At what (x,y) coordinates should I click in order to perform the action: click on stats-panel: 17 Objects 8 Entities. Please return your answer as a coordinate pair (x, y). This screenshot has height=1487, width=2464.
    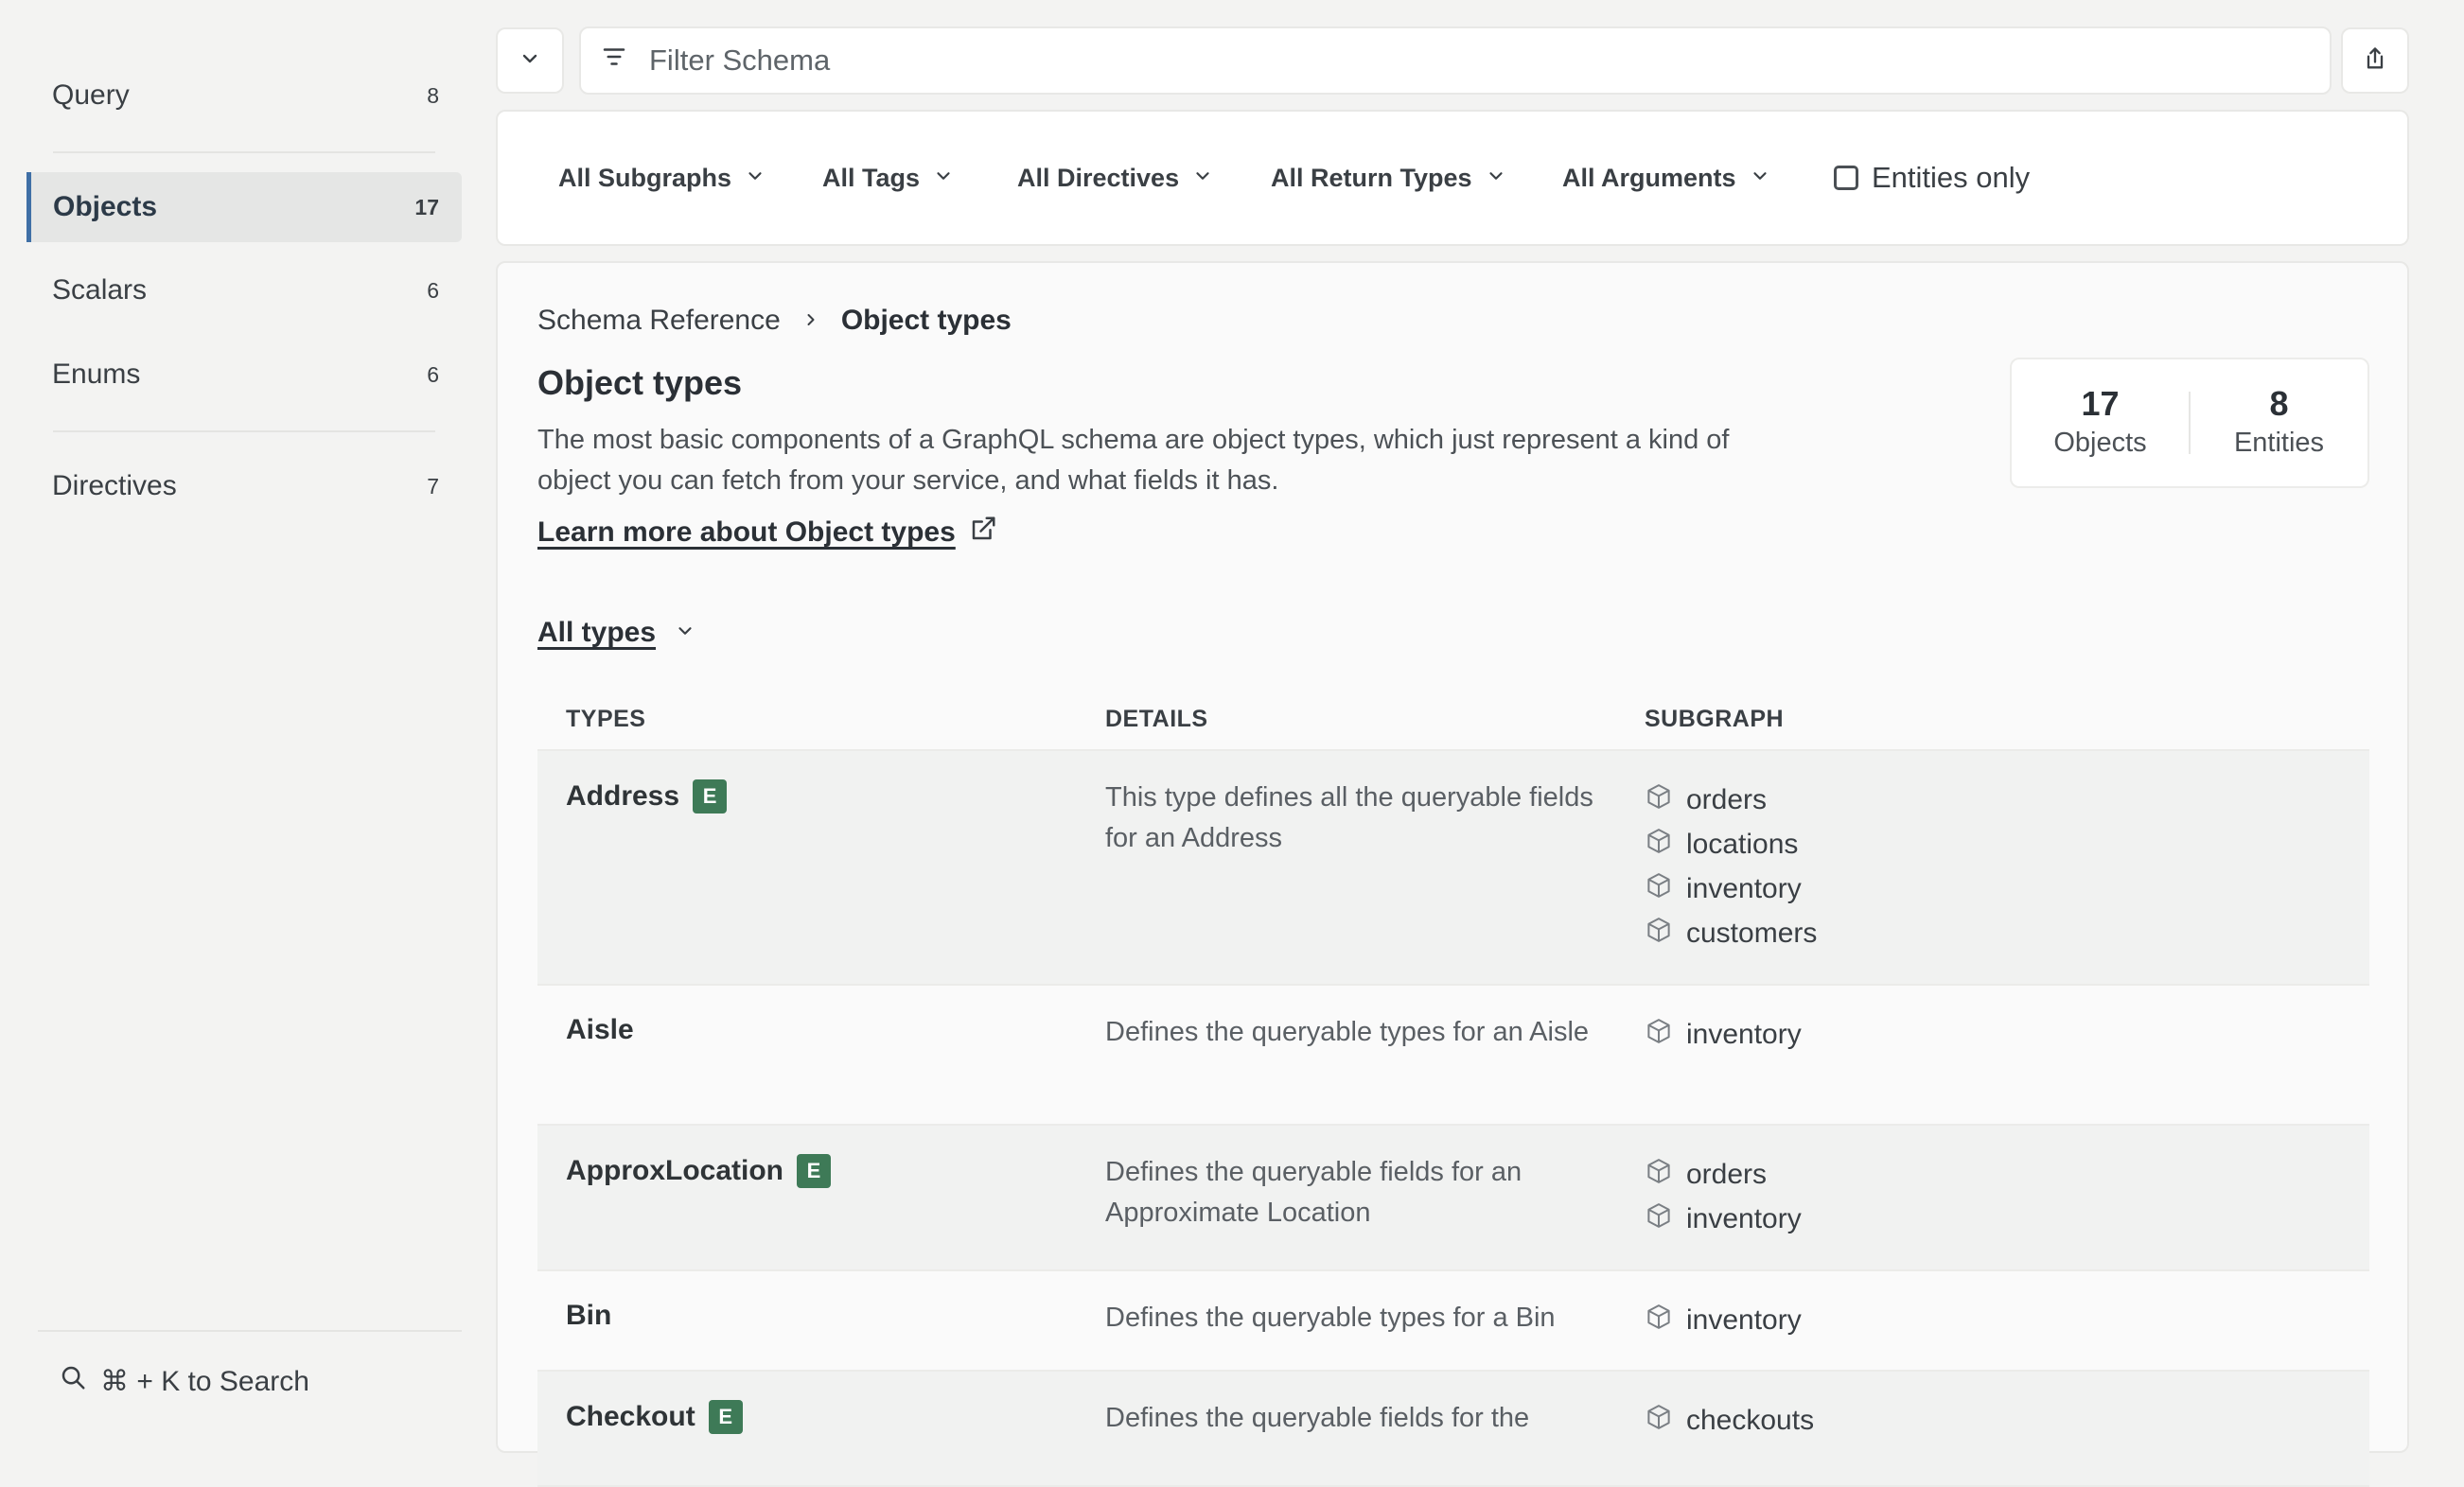
    Looking at the image, I should click on (2189, 423).